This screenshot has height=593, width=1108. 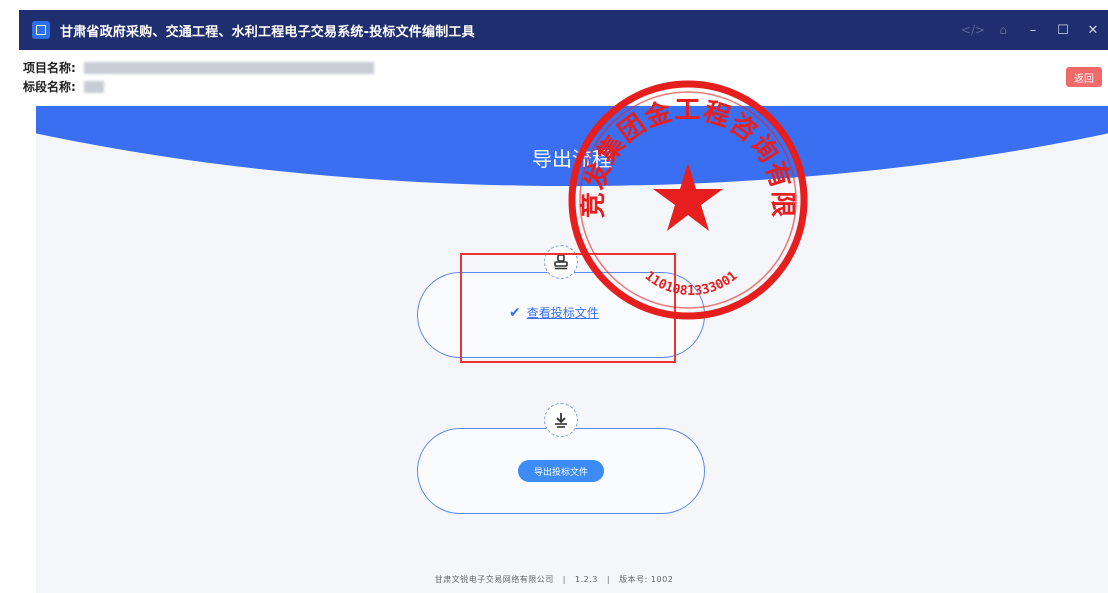 What do you see at coordinates (49, 87) in the screenshot?
I see `section-name-label: 标段名称:` at bounding box center [49, 87].